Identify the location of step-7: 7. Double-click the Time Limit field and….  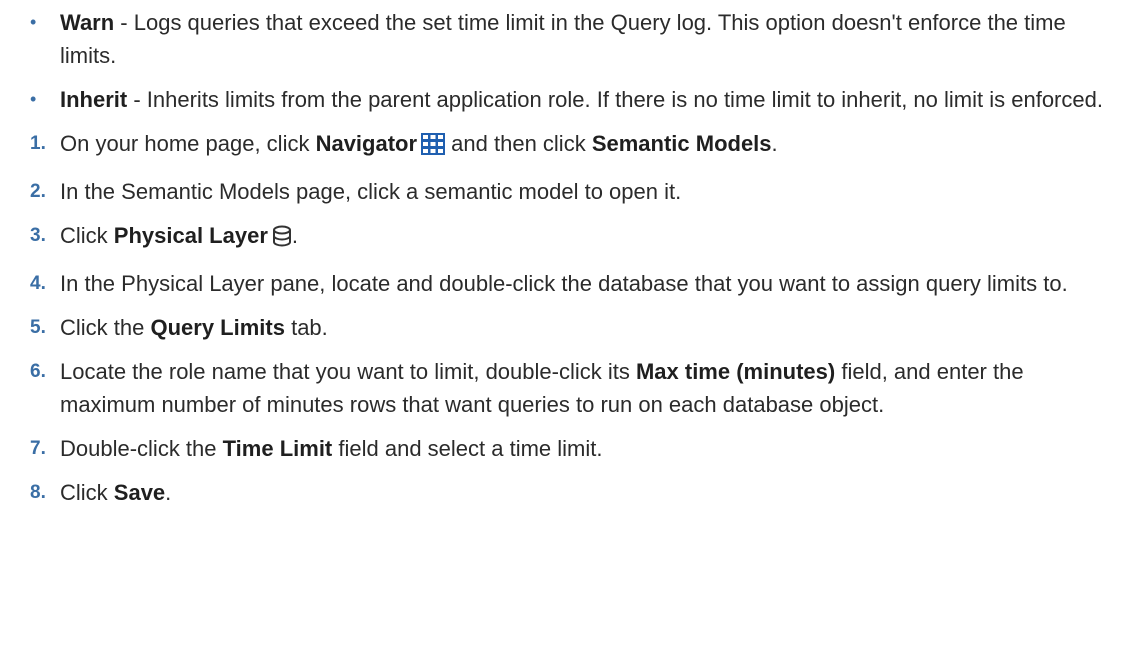
(573, 448).